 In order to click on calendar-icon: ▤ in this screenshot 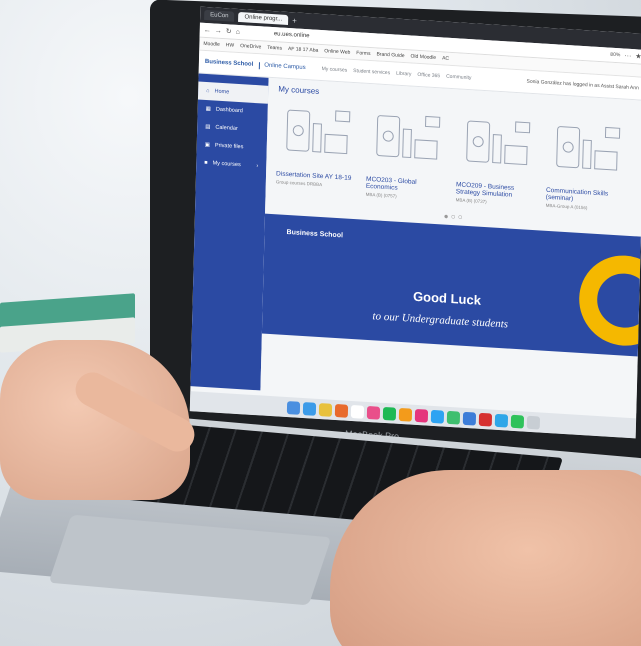, I will do `click(208, 127)`.